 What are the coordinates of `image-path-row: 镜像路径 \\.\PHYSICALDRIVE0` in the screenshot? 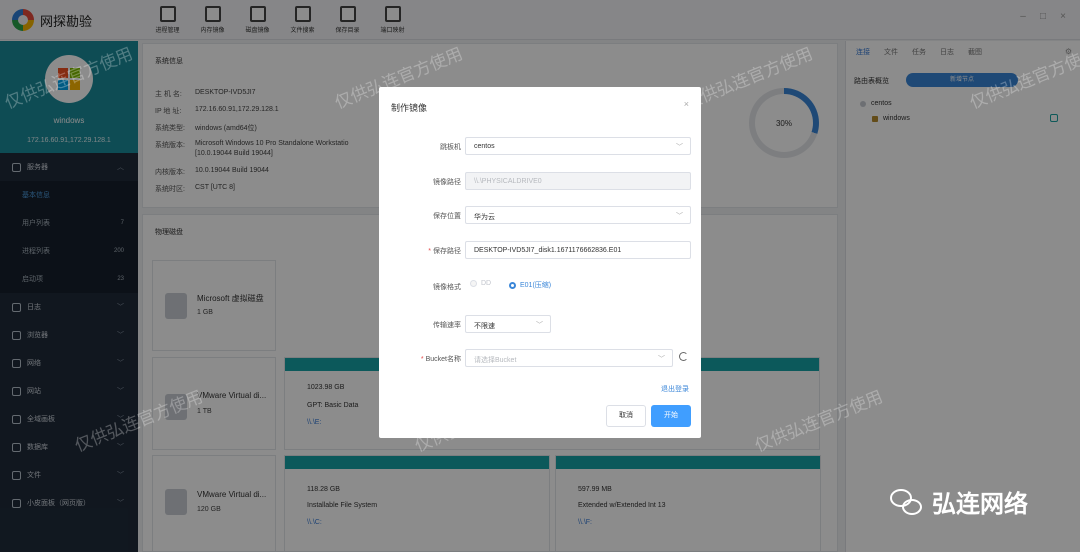 It's located at (540, 181).